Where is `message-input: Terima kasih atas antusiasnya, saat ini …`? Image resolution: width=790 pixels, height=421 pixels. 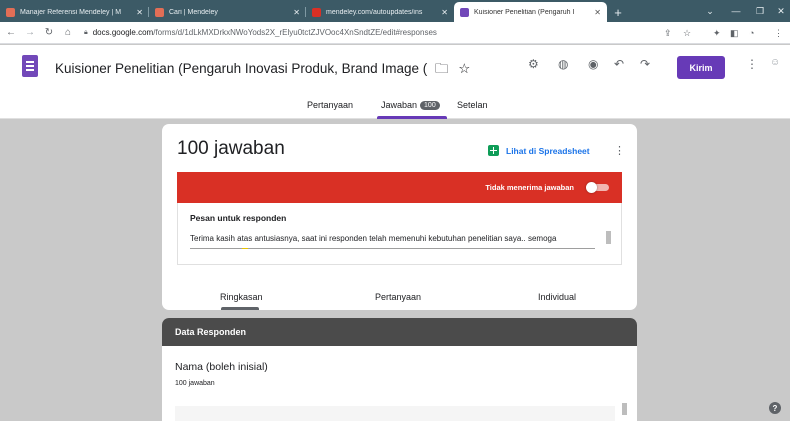 message-input: Terima kasih atas antusiasnya, saat ini … is located at coordinates (392, 238).